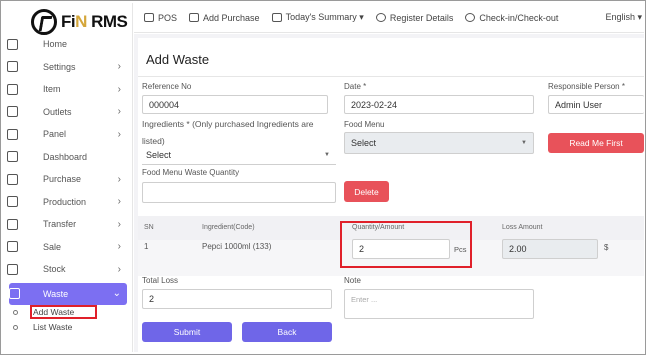 The height and width of the screenshot is (355, 646). I want to click on home-icon, so click(12, 44).